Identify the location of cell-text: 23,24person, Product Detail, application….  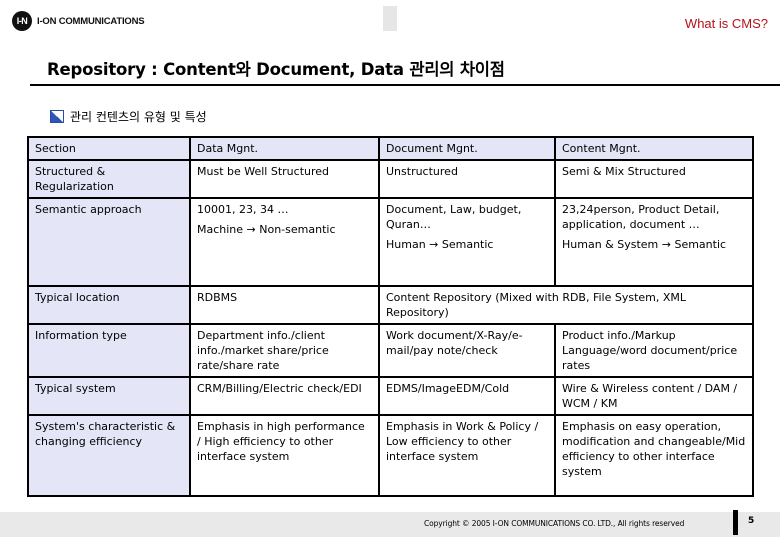
(641, 217).